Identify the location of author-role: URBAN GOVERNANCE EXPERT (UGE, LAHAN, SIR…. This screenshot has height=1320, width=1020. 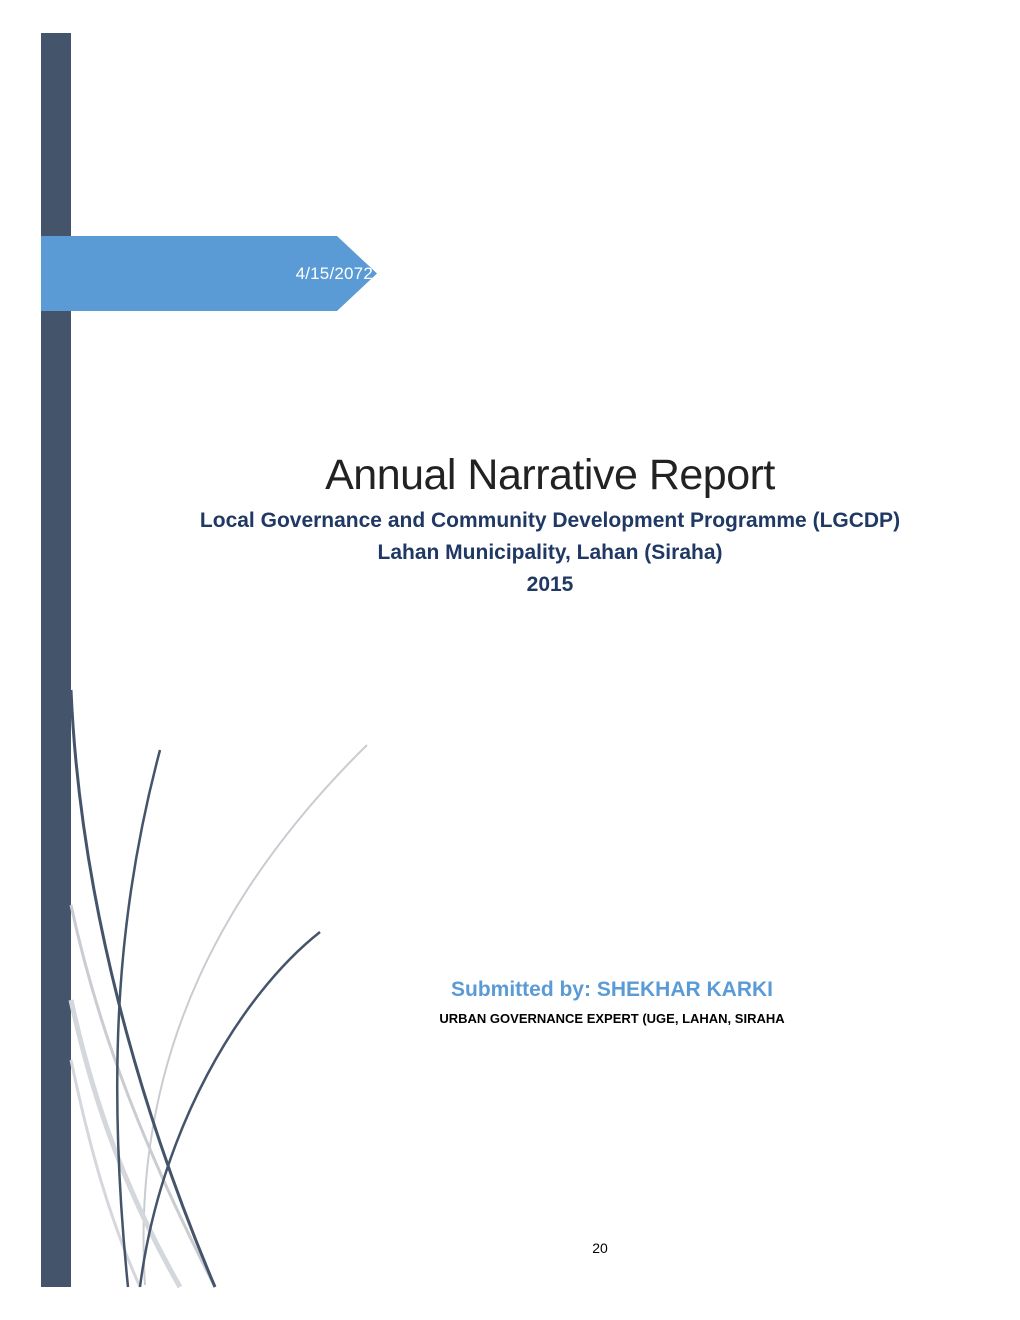
(612, 1018).